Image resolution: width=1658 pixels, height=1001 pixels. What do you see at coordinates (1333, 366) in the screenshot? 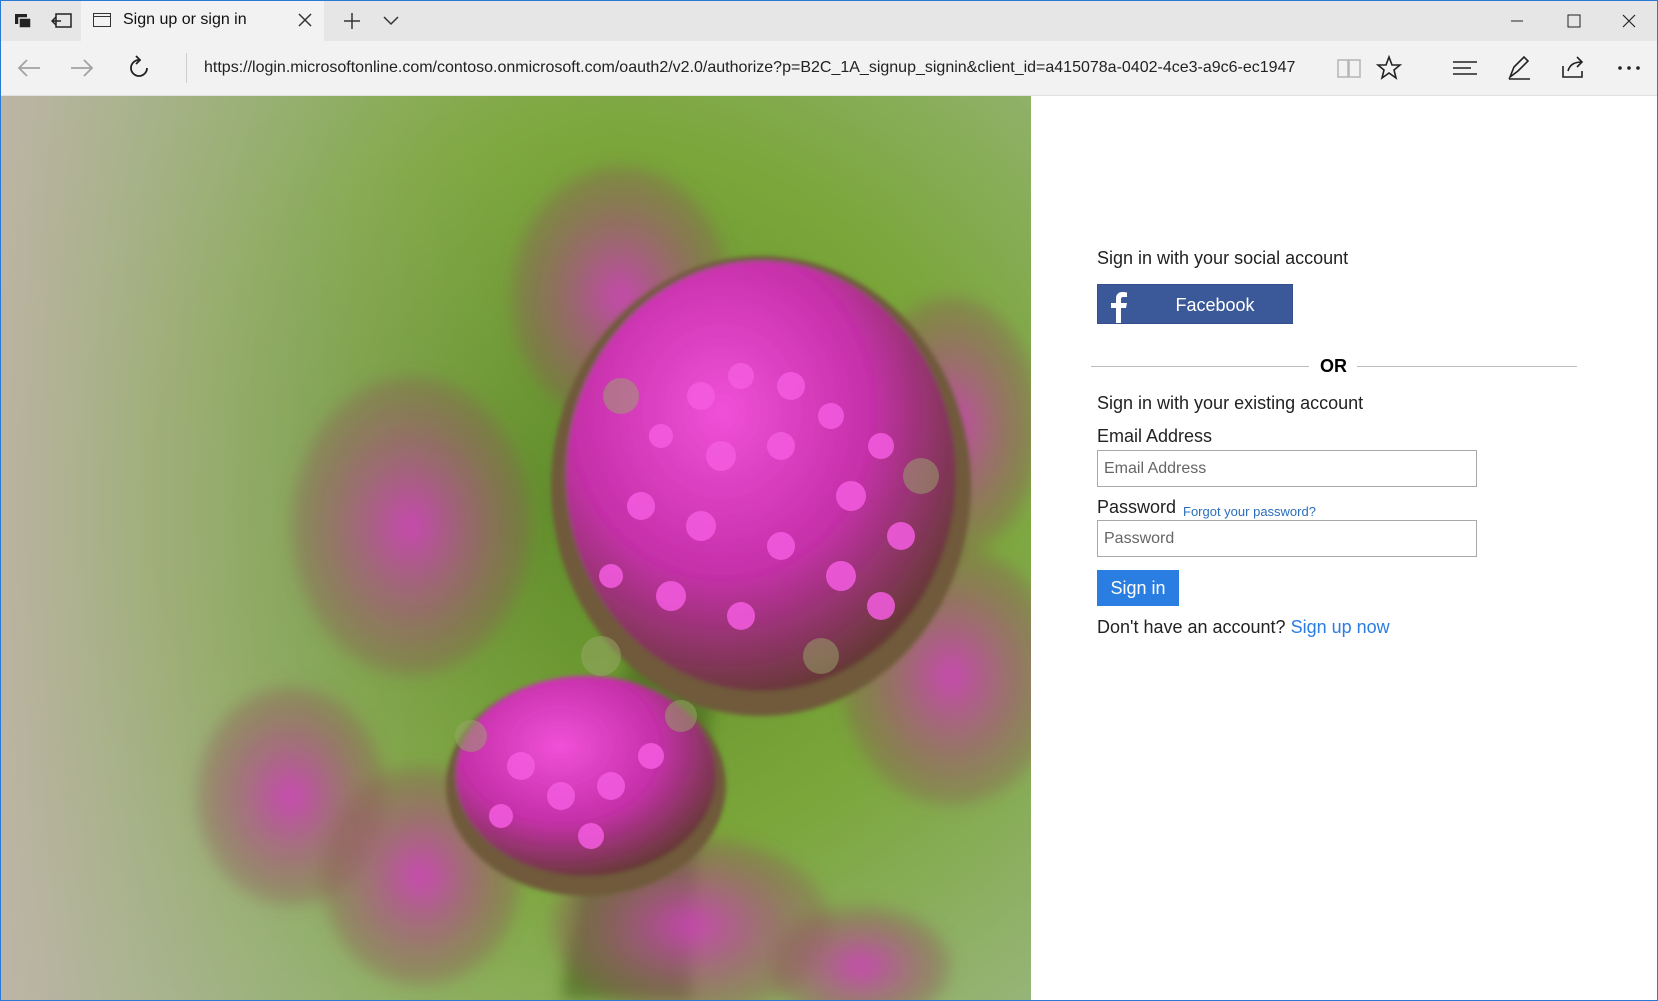
I see `or-divider-label: OR` at bounding box center [1333, 366].